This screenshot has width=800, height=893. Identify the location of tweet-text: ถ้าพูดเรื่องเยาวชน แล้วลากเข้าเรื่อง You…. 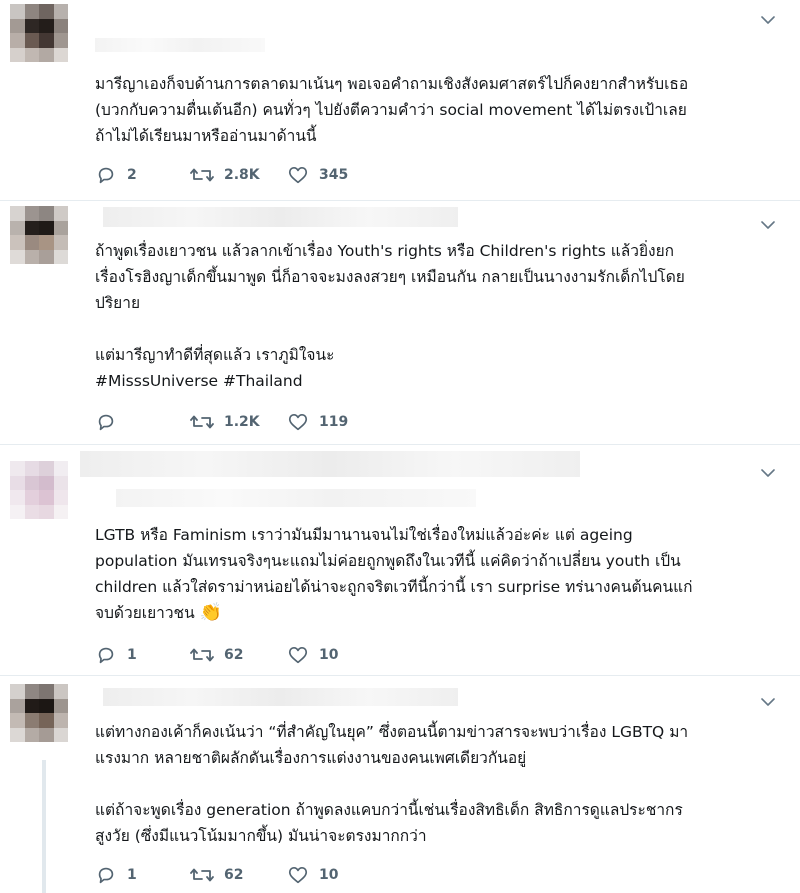
(390, 316).